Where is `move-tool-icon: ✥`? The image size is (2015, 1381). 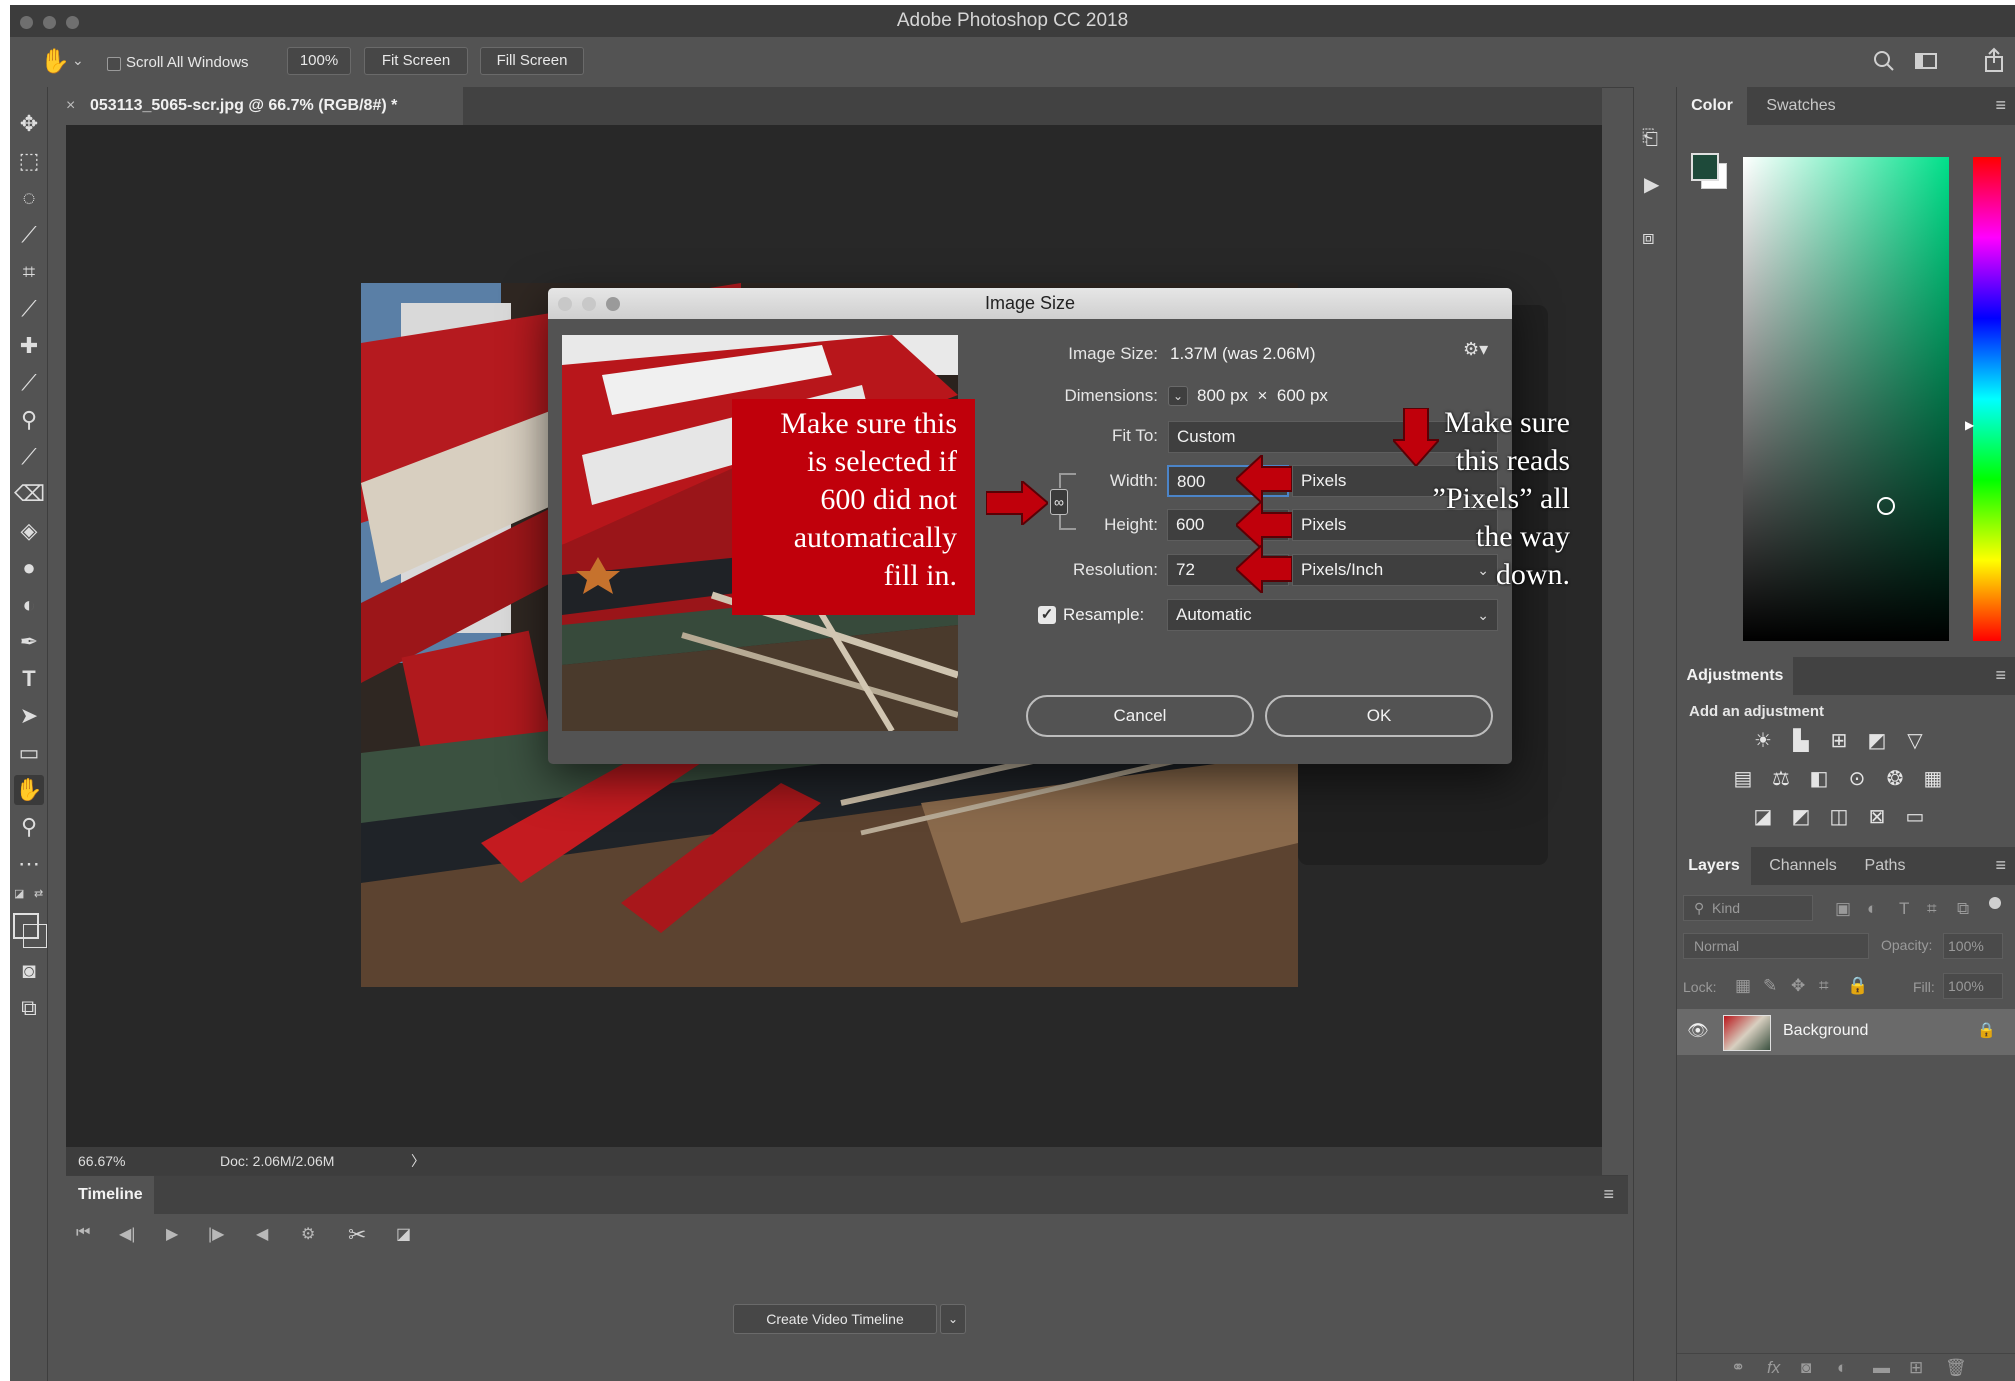
move-tool-icon: ✥ is located at coordinates (29, 124).